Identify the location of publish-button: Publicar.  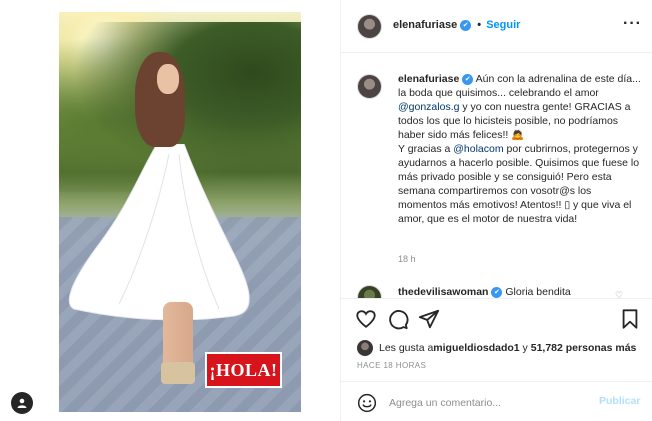
(619, 401).